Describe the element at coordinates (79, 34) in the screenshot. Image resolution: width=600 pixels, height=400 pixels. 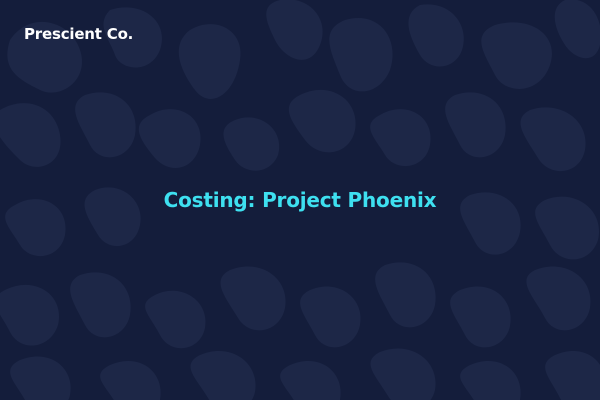
I see `company-name: Prescient Co.` at that location.